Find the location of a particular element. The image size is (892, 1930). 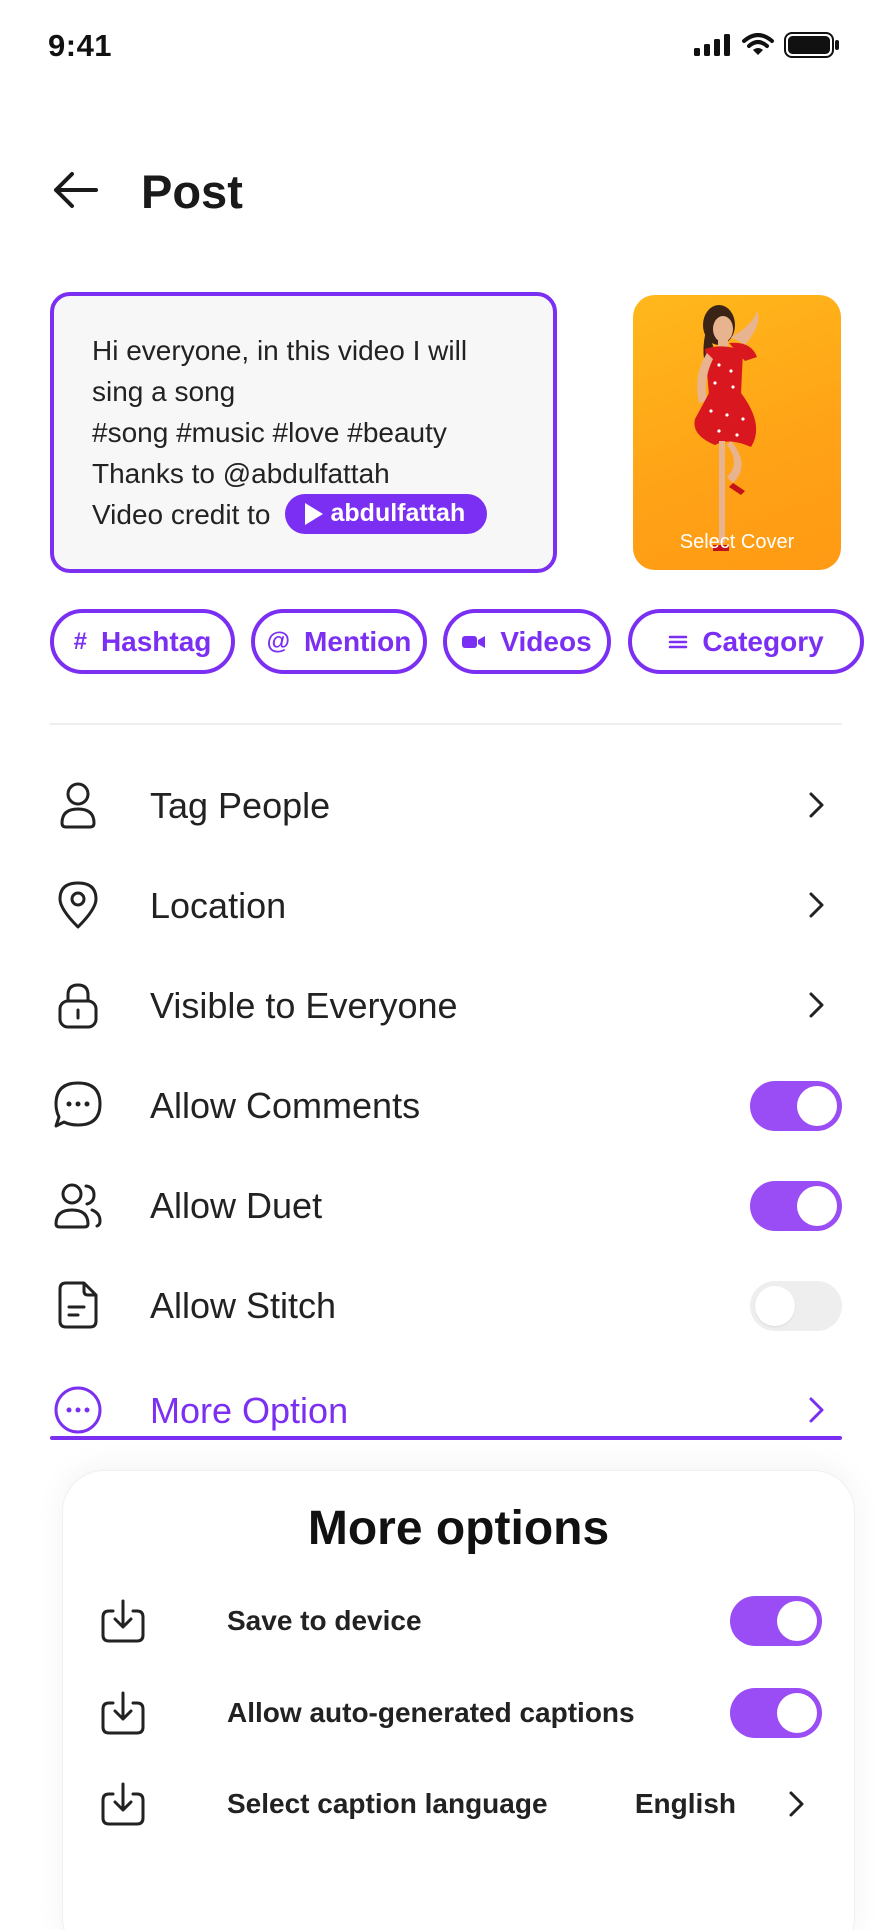

caption-language-option: Select caption language English is located at coordinates (459, 1804).